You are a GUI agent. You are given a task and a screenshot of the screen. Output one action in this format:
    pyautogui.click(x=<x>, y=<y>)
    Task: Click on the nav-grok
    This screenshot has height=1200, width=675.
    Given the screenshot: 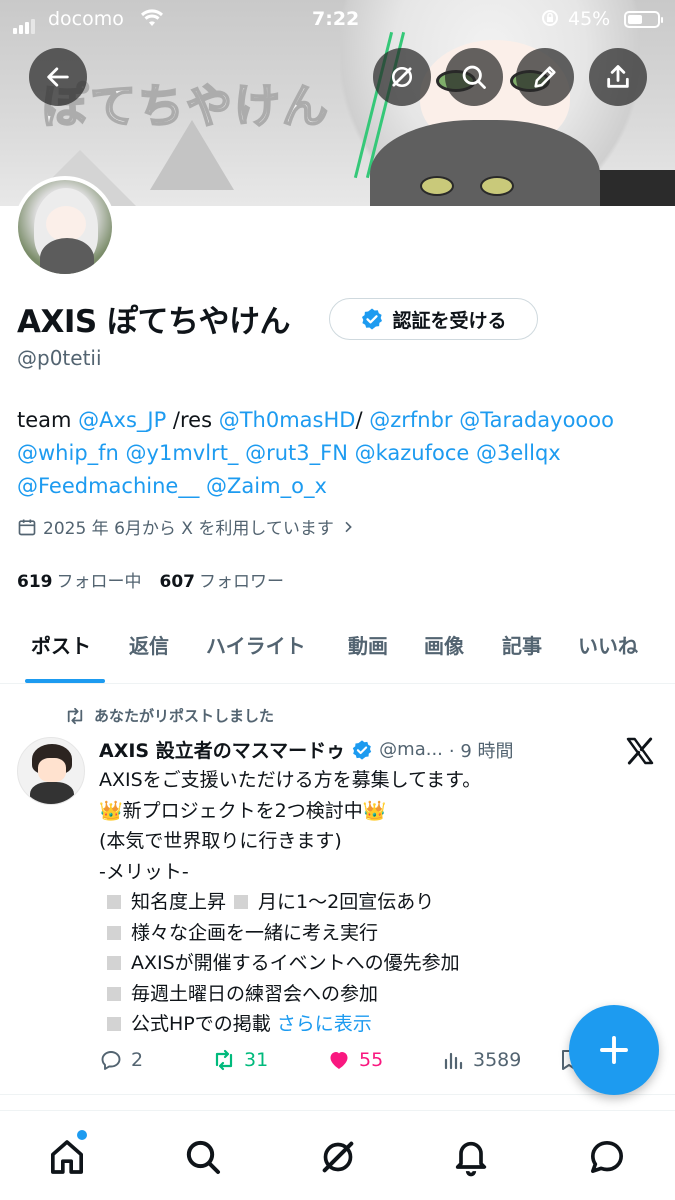 What is the action you would take?
    pyautogui.click(x=338, y=1157)
    